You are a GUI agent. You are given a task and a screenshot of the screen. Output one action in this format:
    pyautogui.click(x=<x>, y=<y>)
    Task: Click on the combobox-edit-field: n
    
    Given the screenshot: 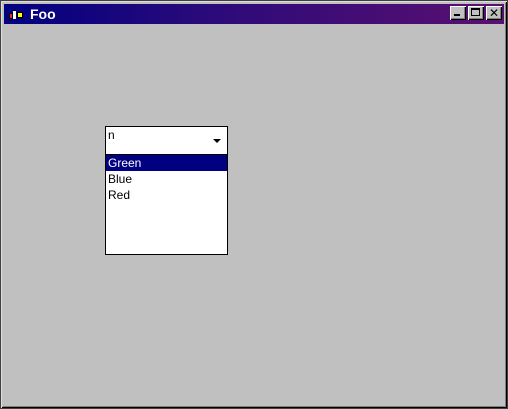 What is the action you would take?
    pyautogui.click(x=166, y=140)
    